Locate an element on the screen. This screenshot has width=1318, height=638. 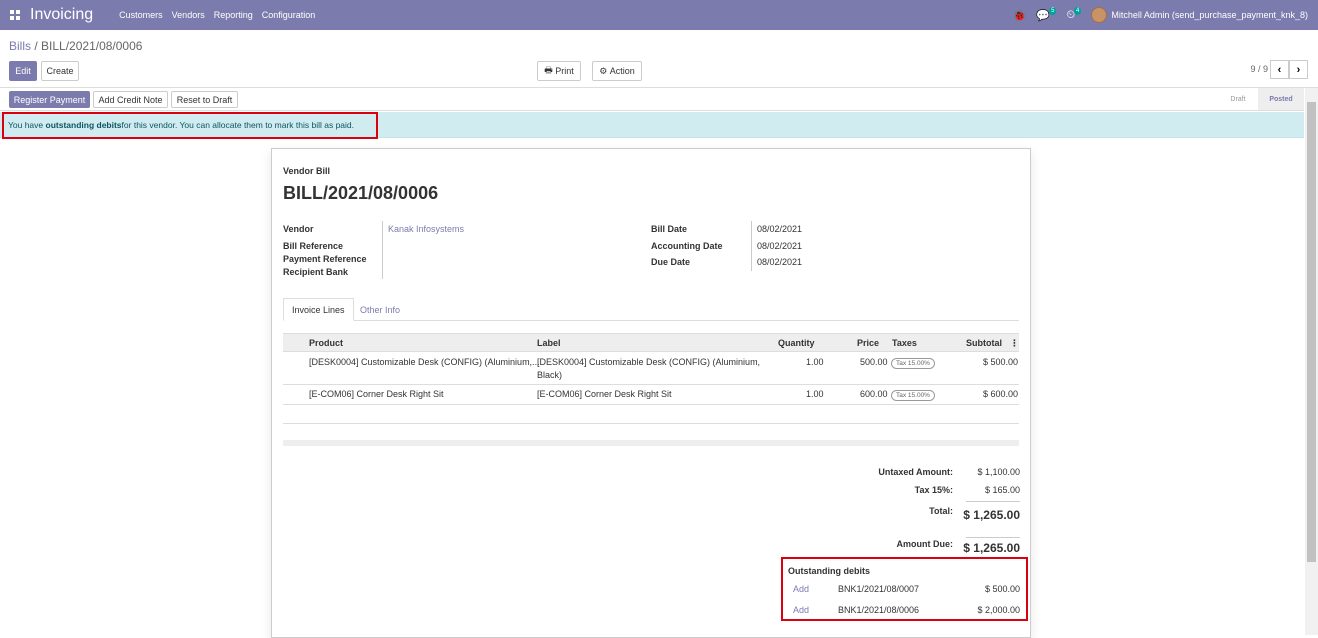
print-button: 🖶 Print is located at coordinates (559, 71).